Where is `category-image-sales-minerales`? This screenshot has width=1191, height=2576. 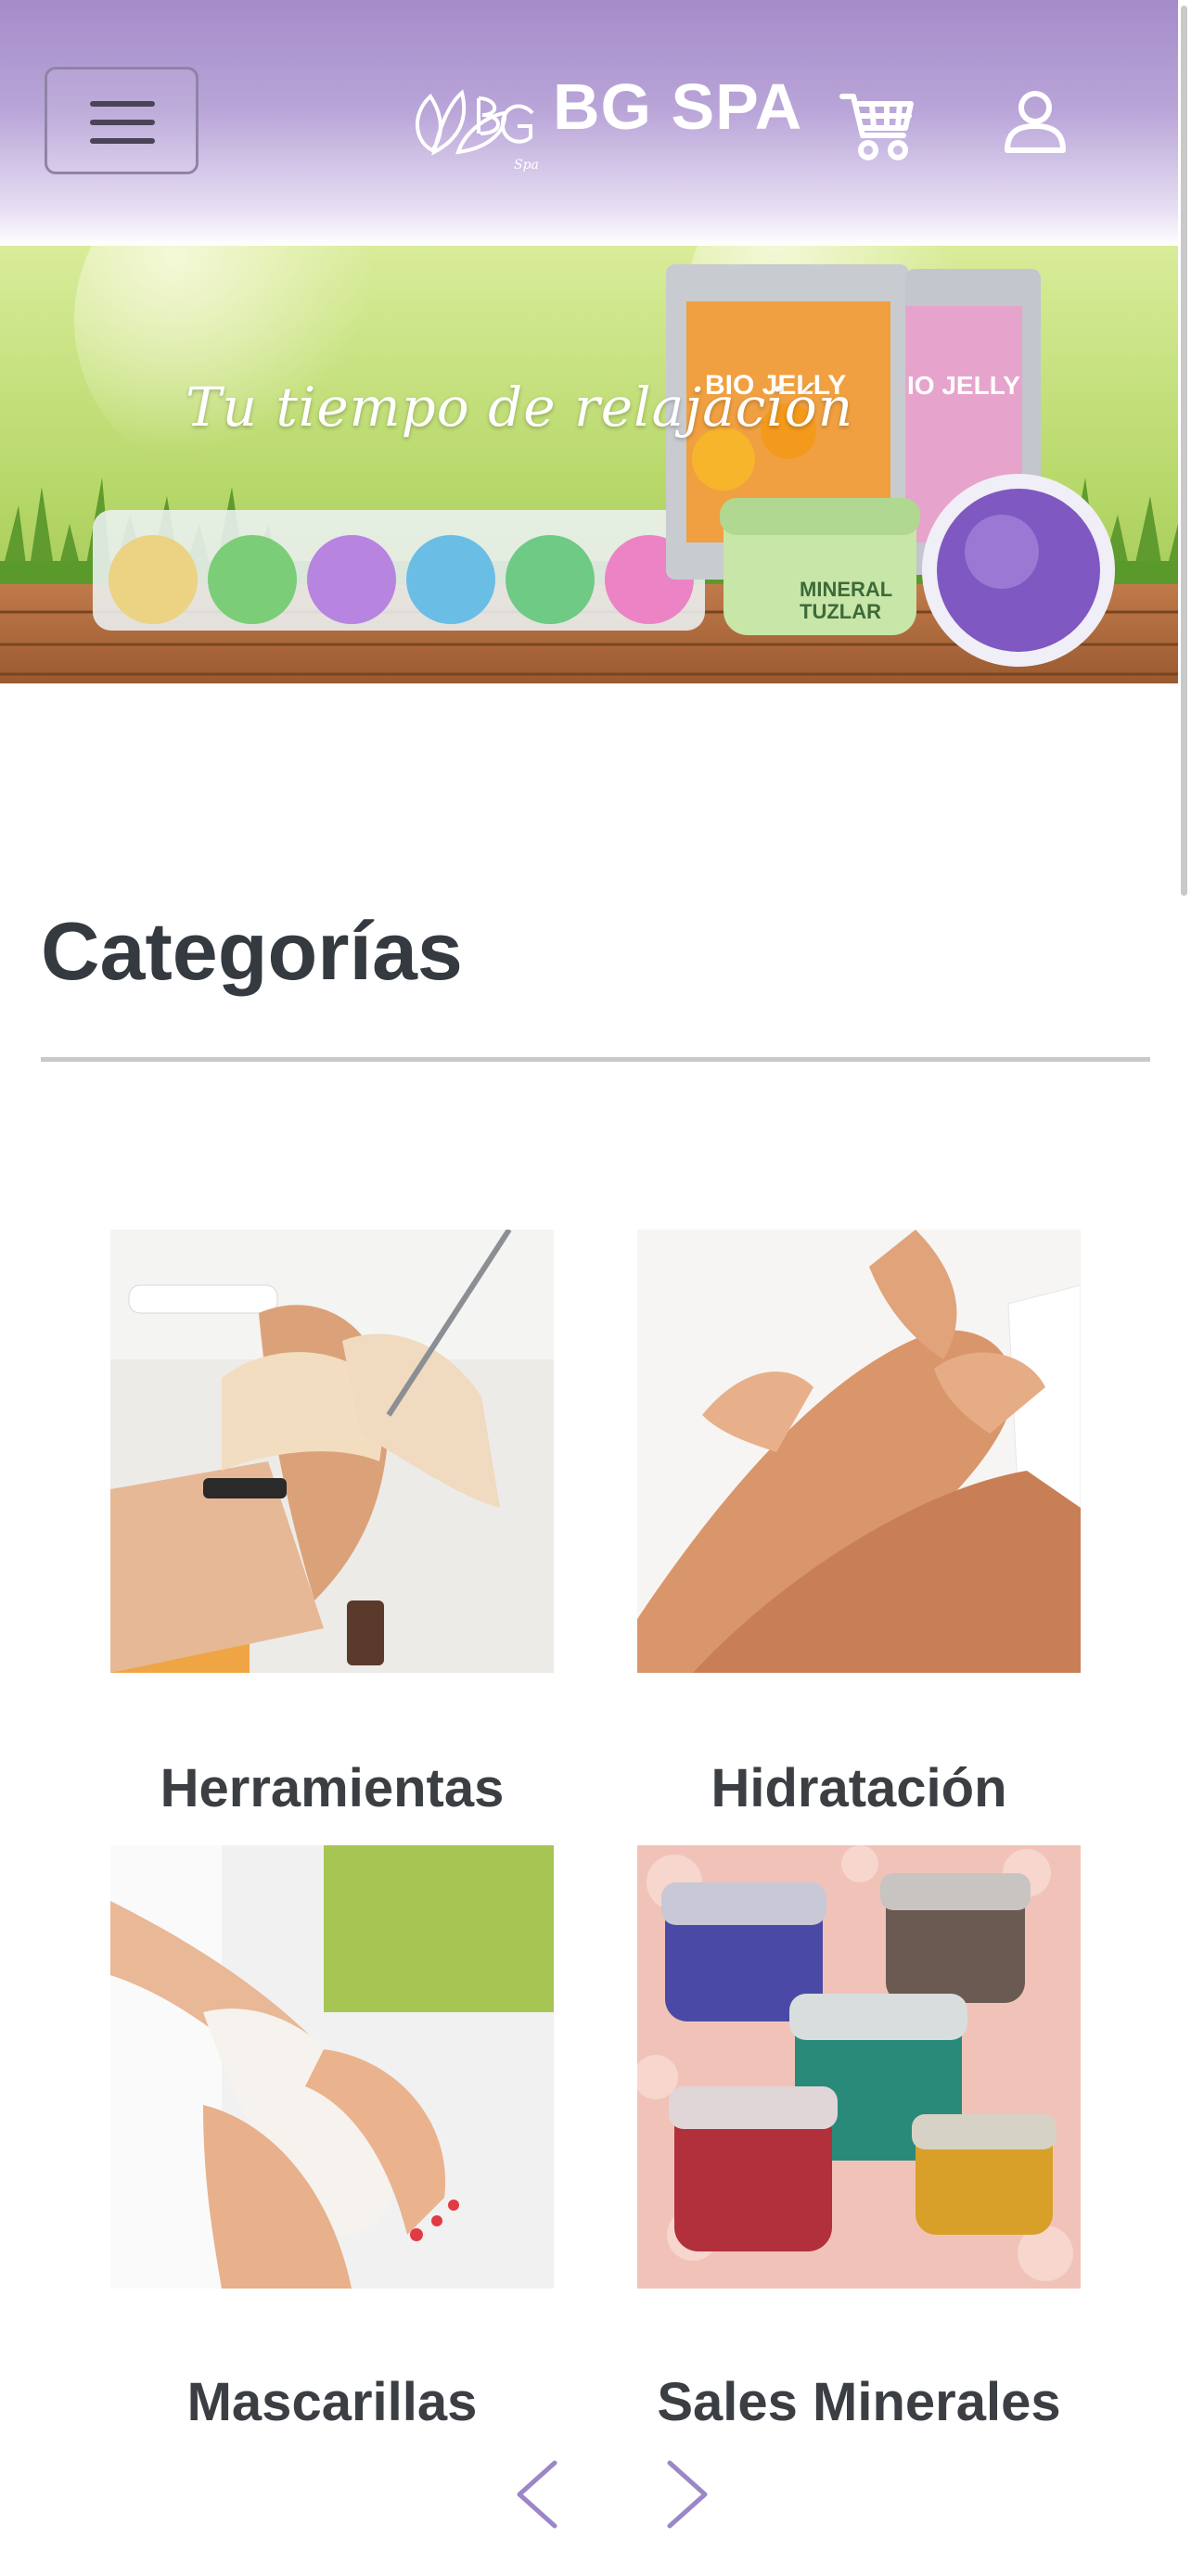
category-image-sales-minerales is located at coordinates (859, 2067).